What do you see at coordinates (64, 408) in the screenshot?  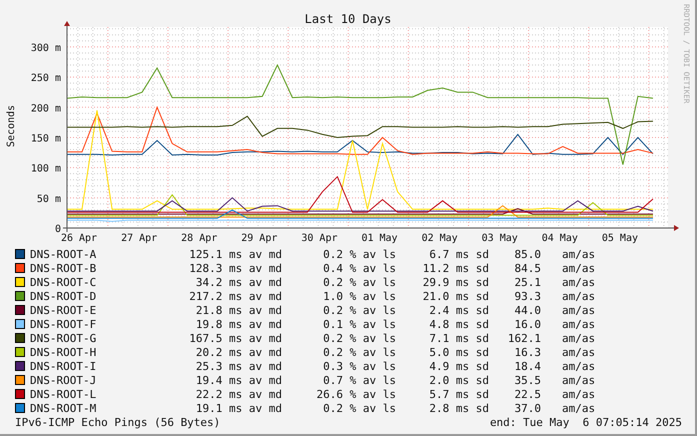 I see `legend-label: DNS-ROOT-M` at bounding box center [64, 408].